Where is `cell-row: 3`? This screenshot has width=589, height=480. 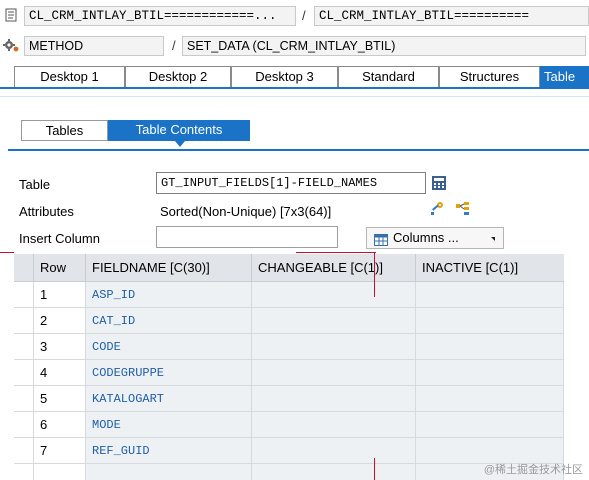 cell-row: 3 is located at coordinates (60, 347).